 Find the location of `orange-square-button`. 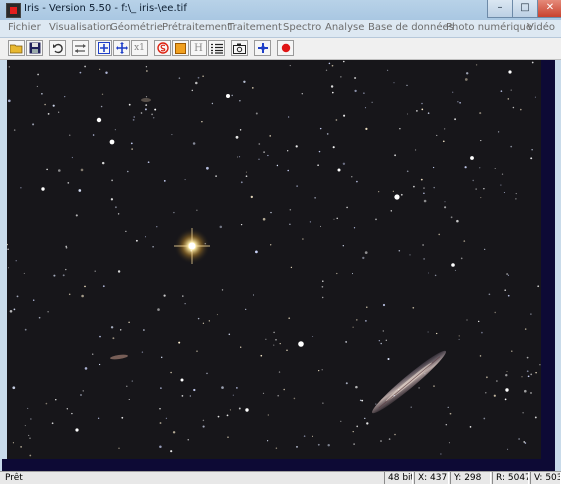

orange-square-button is located at coordinates (180, 48).